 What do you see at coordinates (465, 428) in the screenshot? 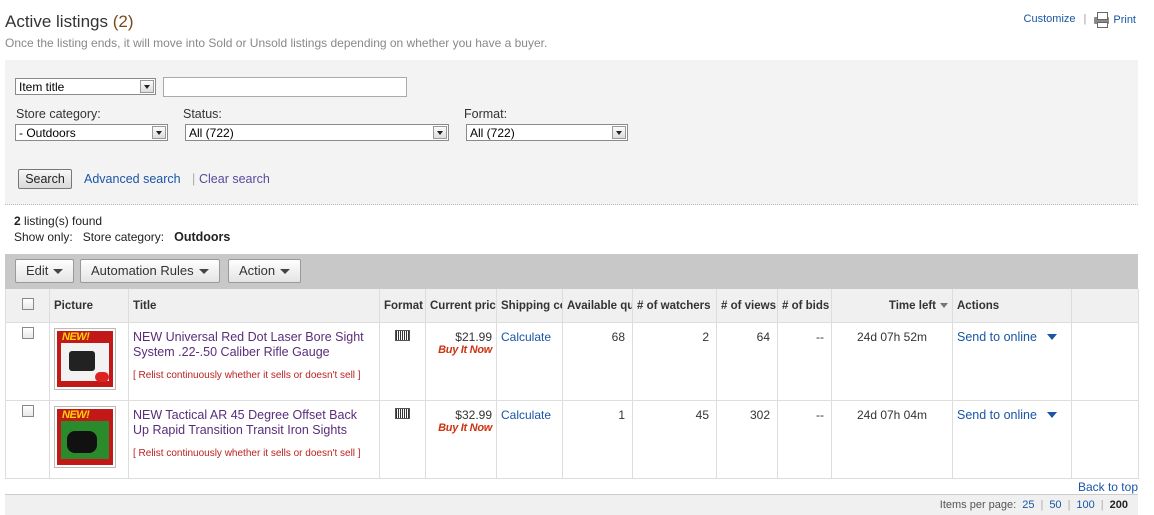
I see `buy-it-now-logo: Buy It Now` at bounding box center [465, 428].